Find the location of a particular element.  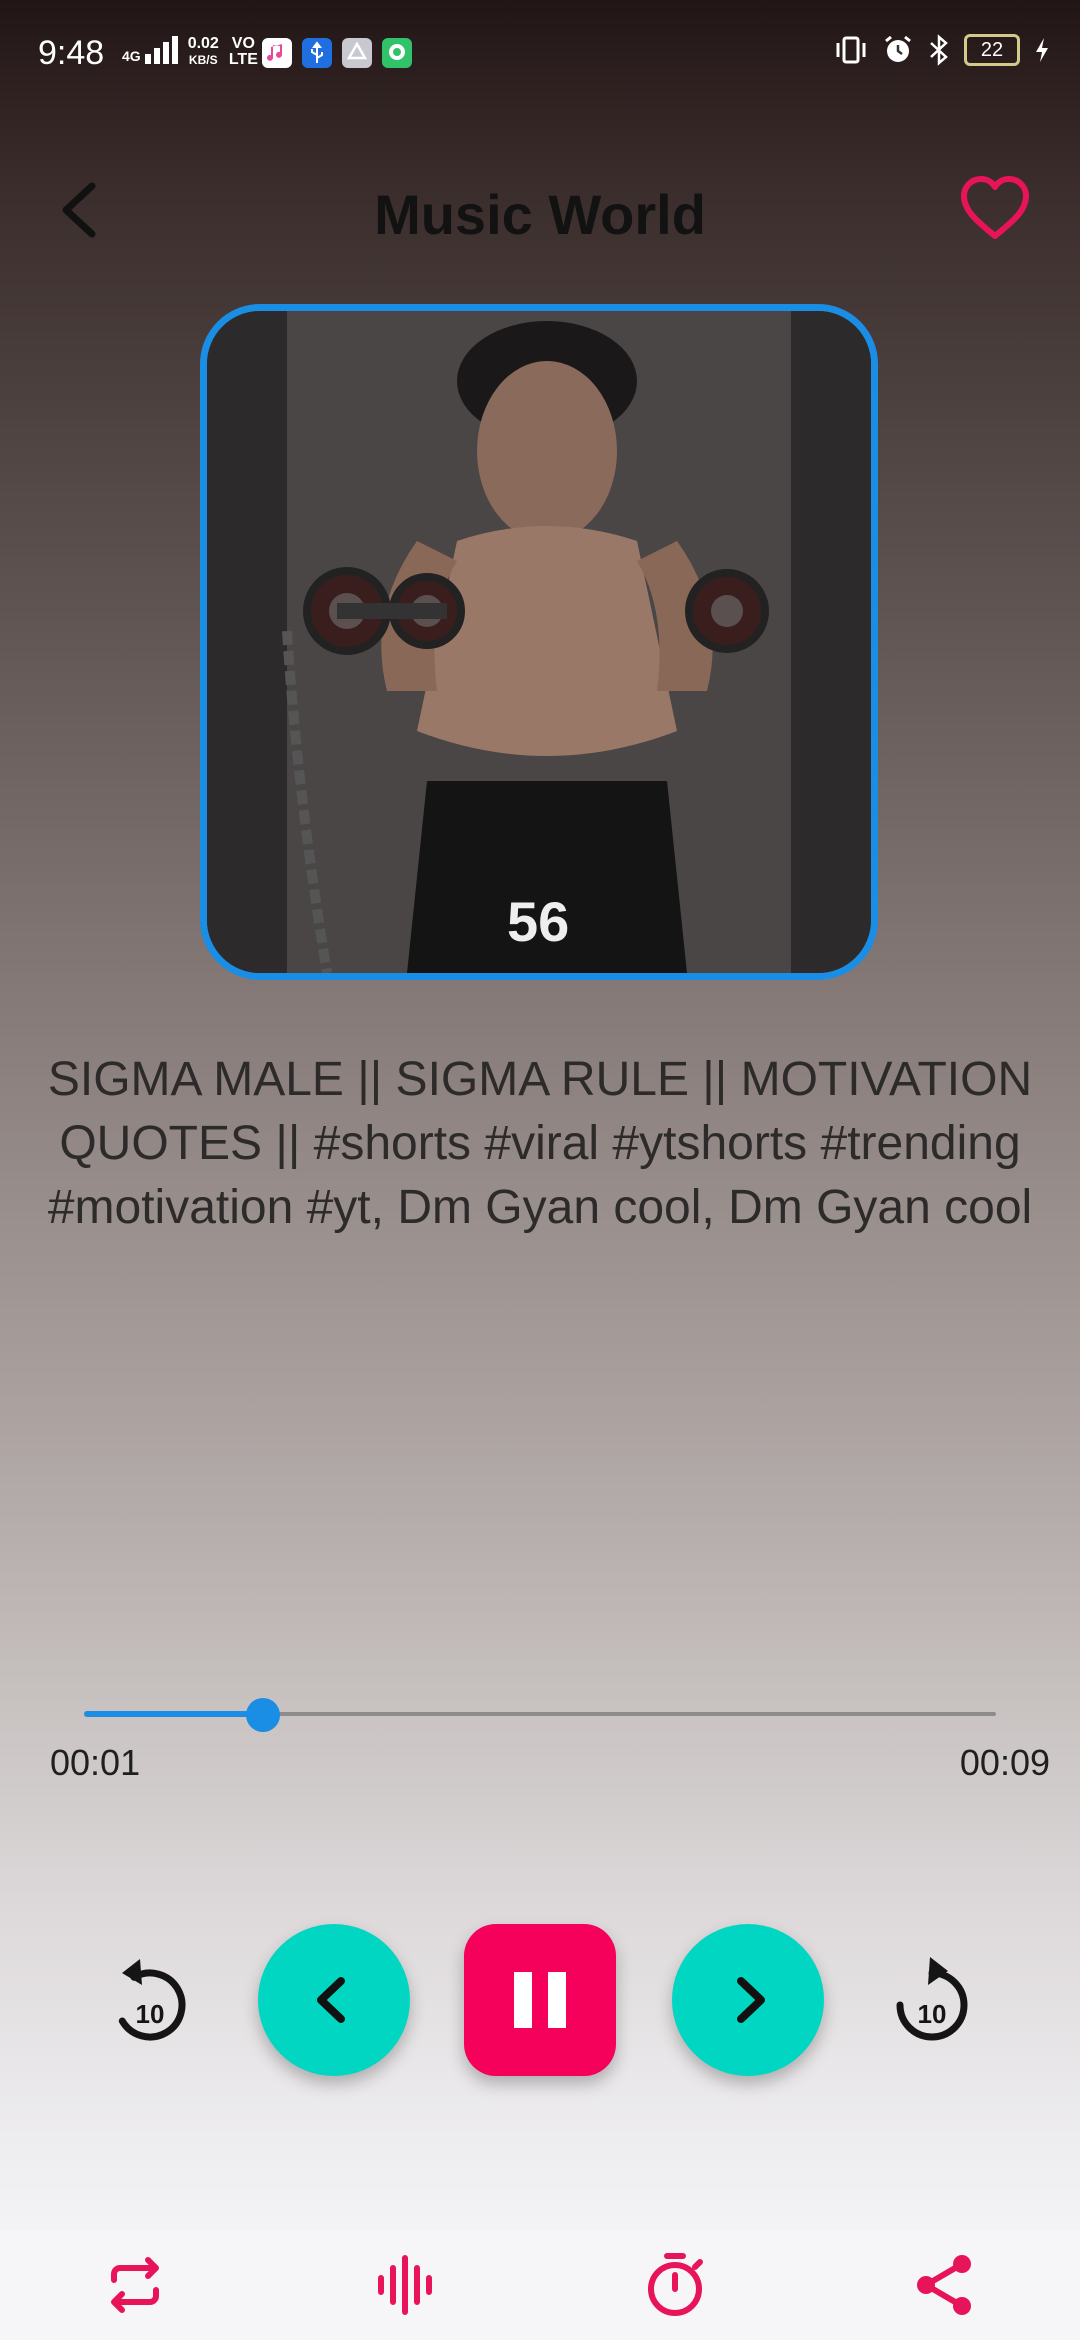

music-app-icon is located at coordinates (277, 53).